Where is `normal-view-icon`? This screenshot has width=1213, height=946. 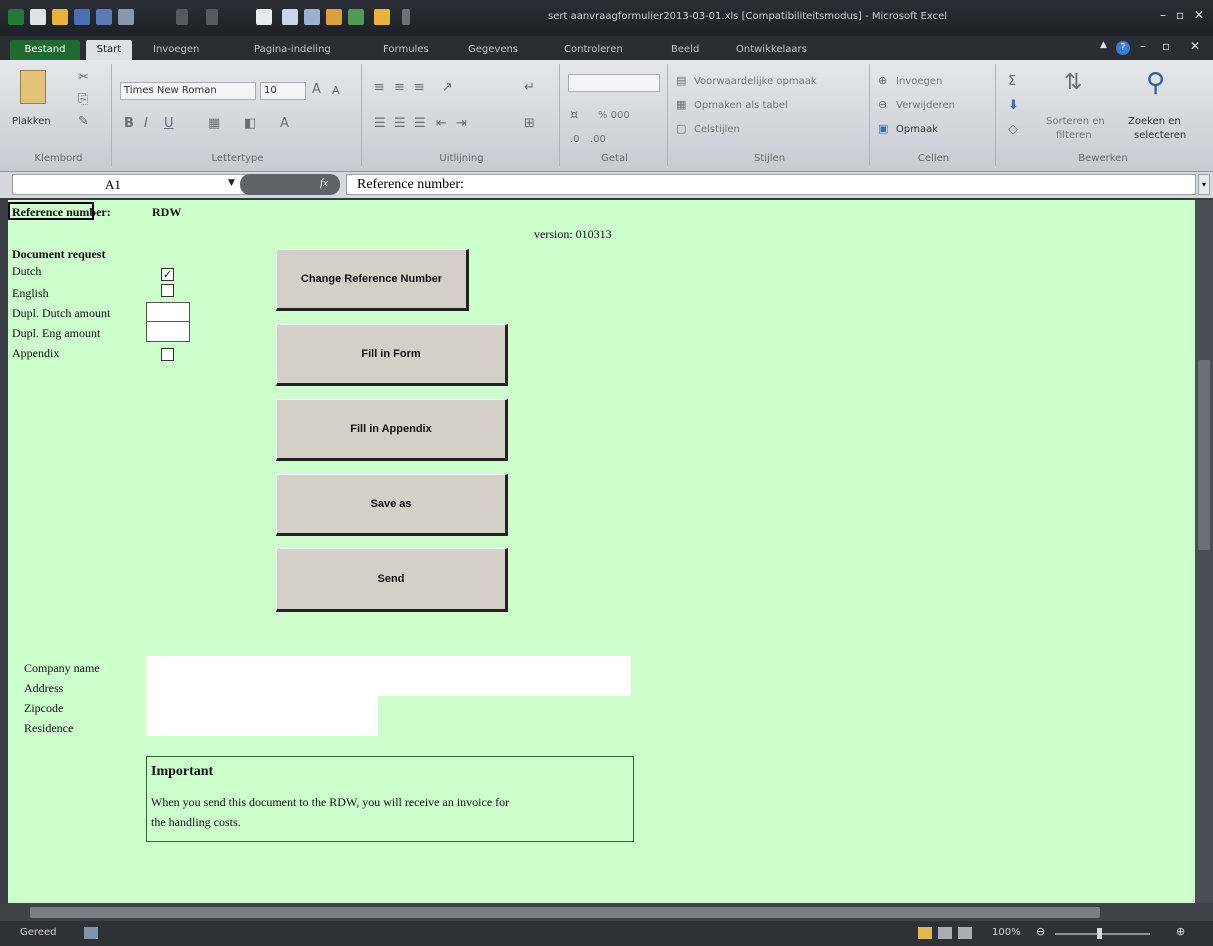
normal-view-icon is located at coordinates (925, 933).